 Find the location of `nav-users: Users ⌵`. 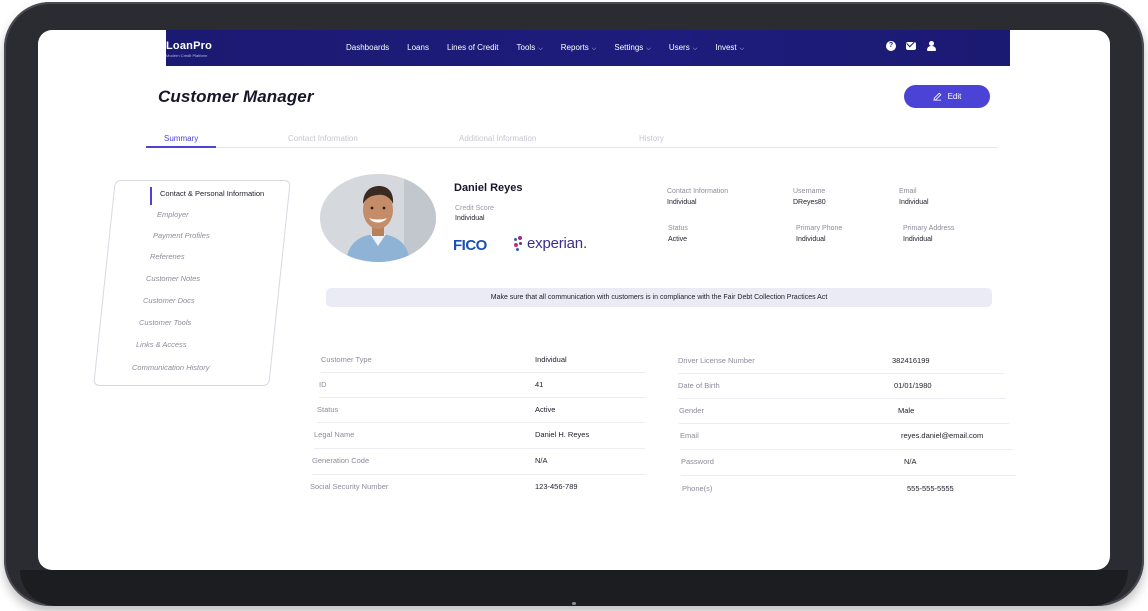

nav-users: Users ⌵ is located at coordinates (683, 48).